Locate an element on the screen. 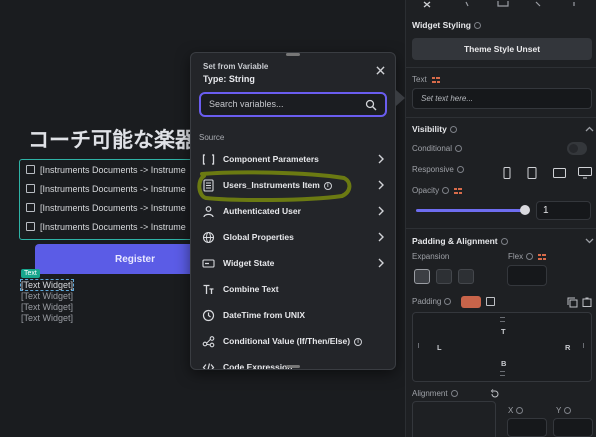  padding-editor: T L R B is located at coordinates (502, 347).